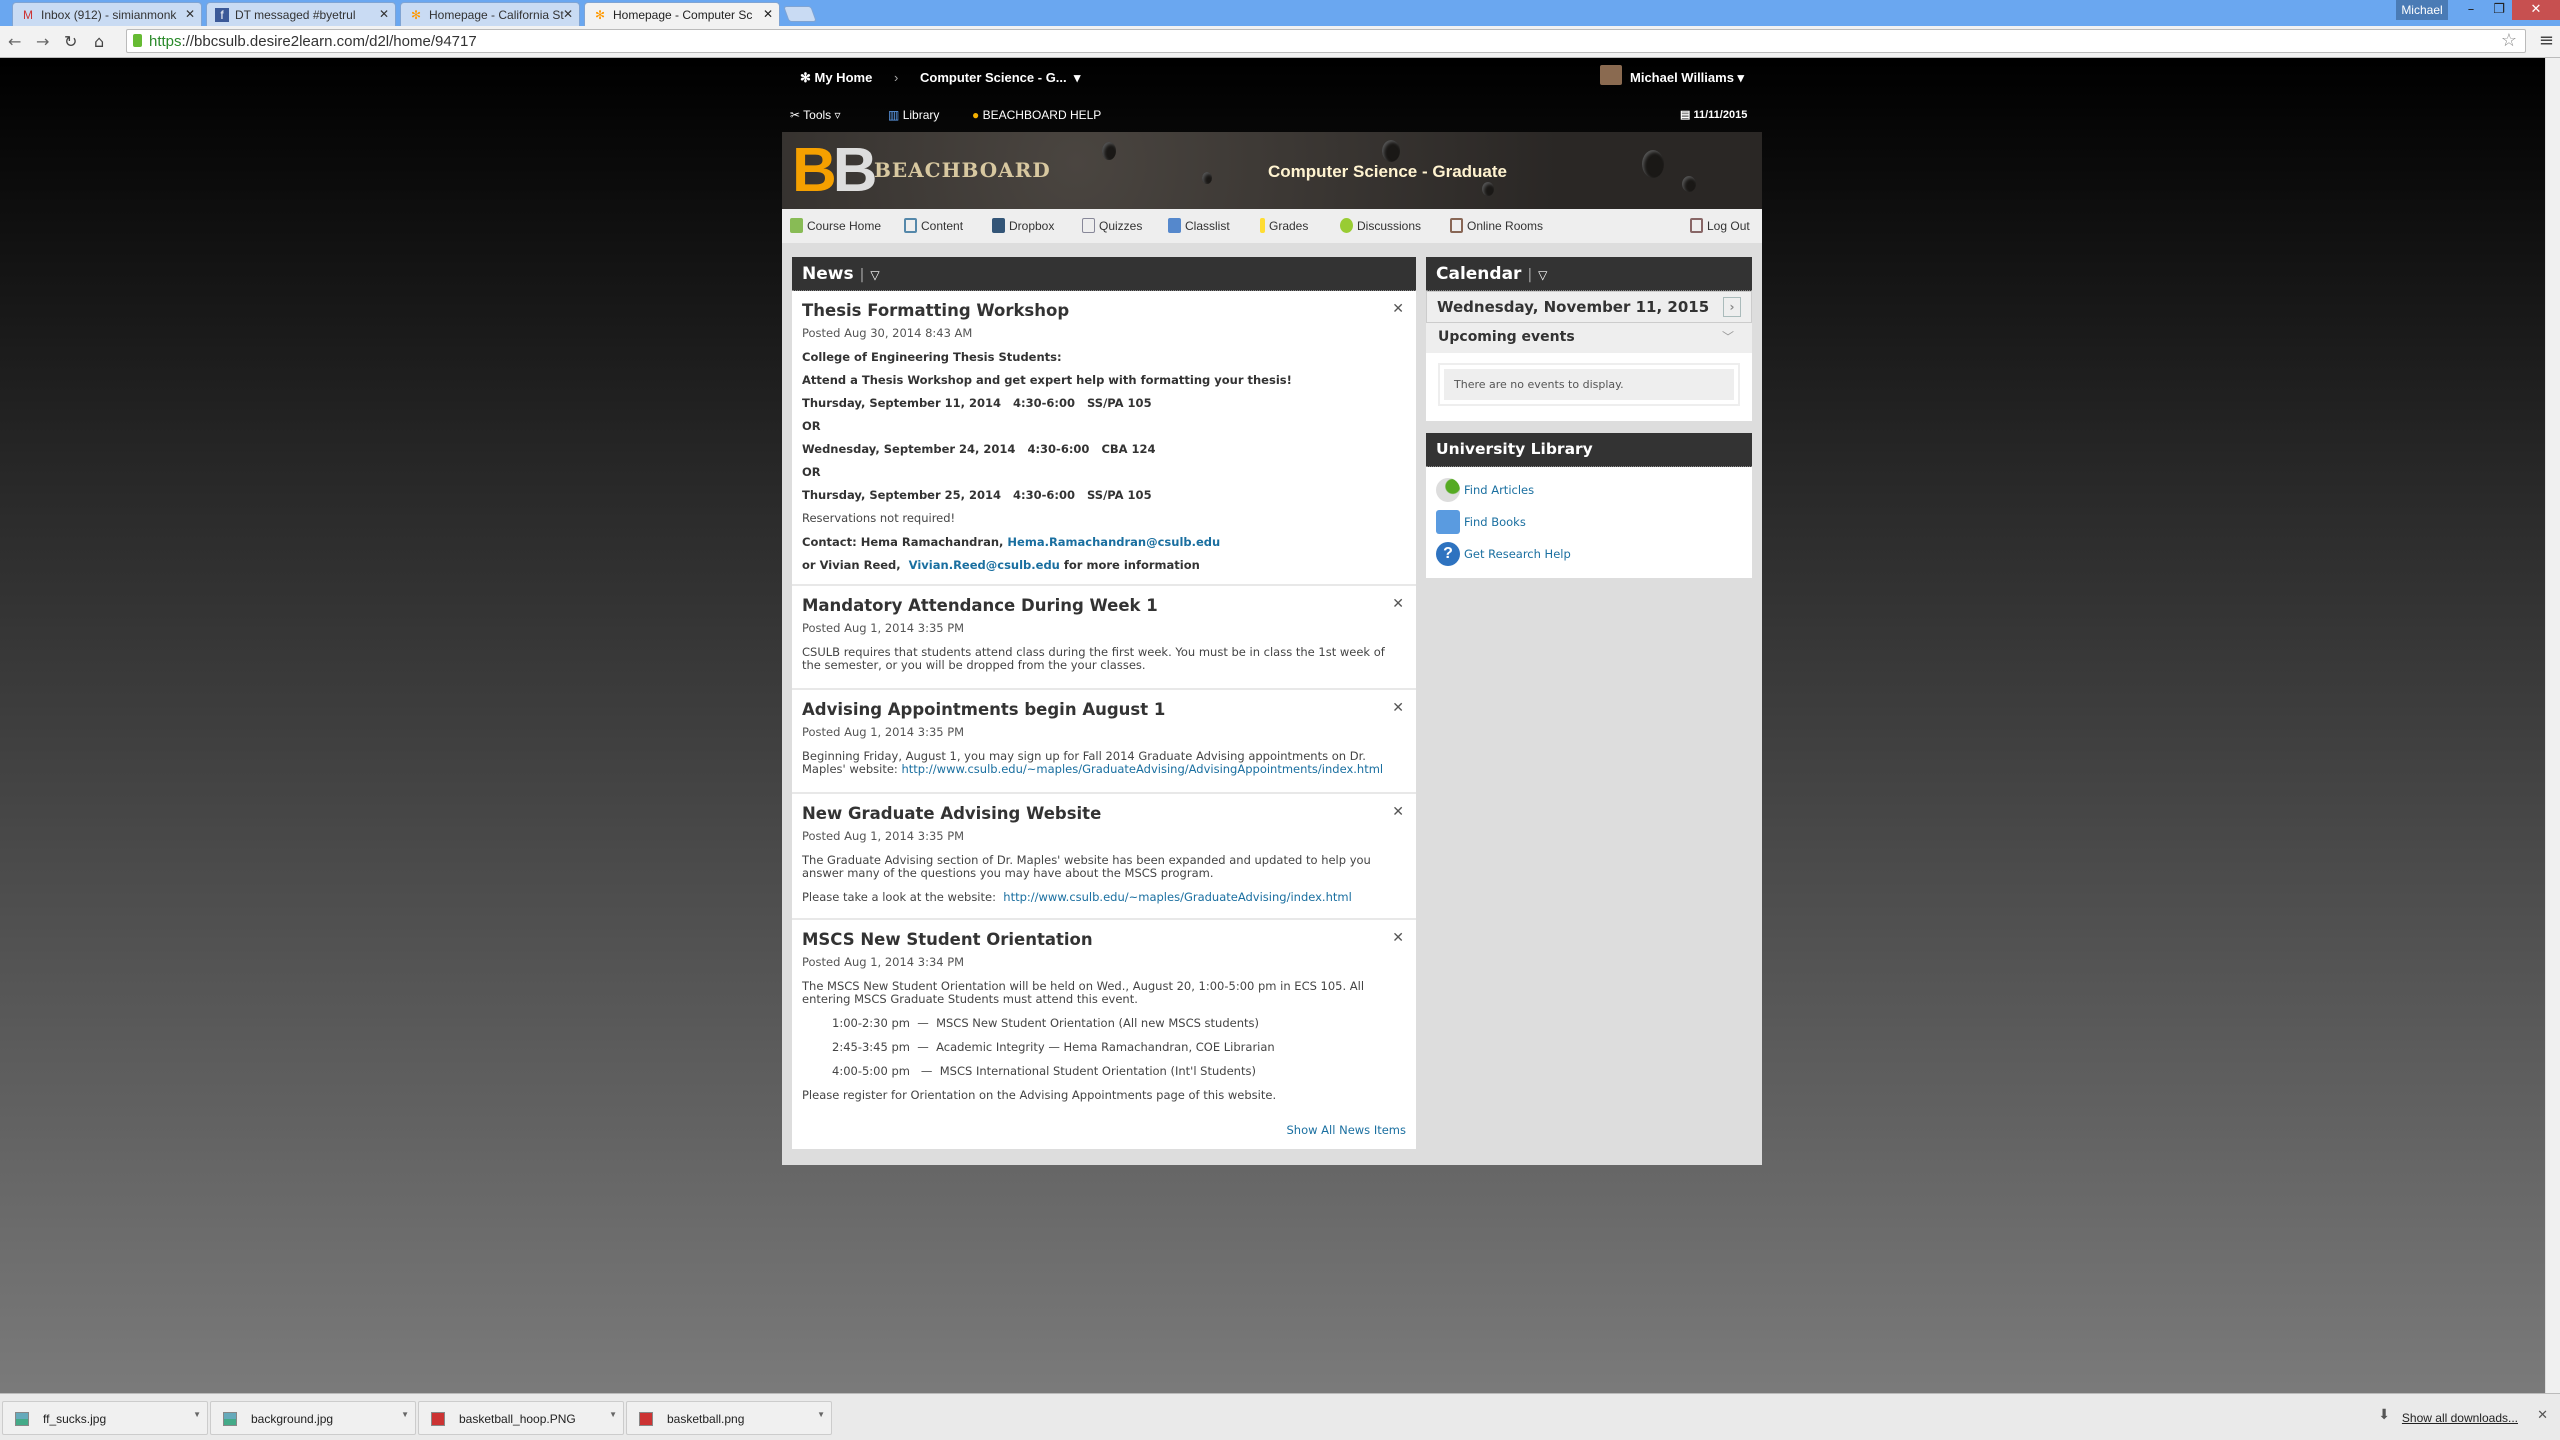 This screenshot has height=1440, width=2560. Describe the element at coordinates (1448, 522) in the screenshot. I see `find-books-icon` at that location.